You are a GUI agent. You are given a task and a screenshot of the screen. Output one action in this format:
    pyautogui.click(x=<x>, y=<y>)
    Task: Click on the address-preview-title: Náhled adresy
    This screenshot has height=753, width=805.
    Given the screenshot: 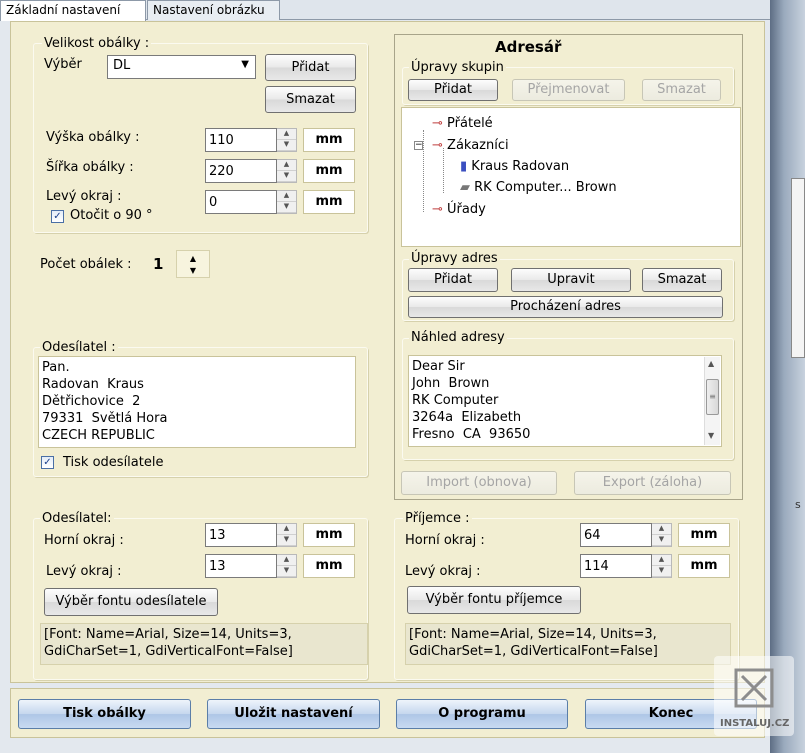 What is the action you would take?
    pyautogui.click(x=458, y=337)
    